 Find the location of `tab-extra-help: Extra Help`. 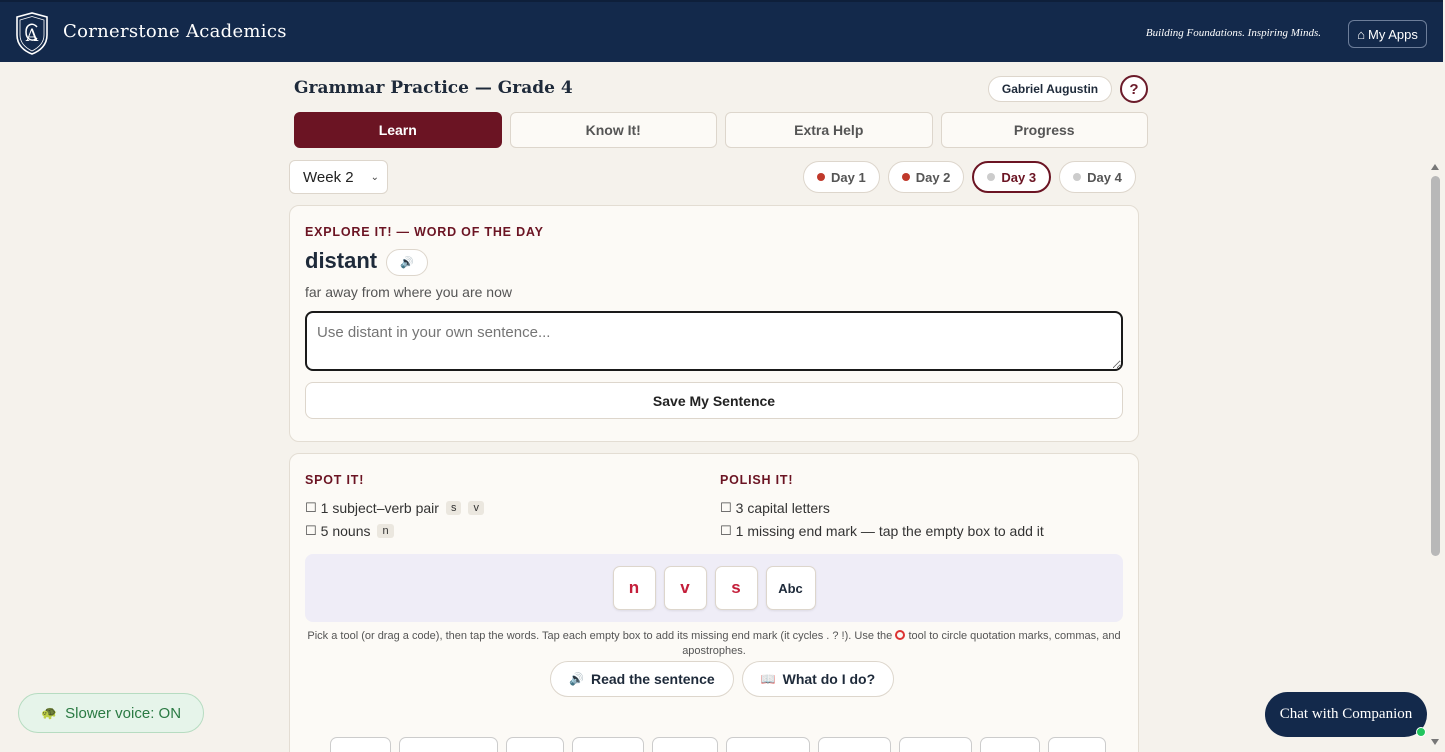

tab-extra-help: Extra Help is located at coordinates (829, 130).